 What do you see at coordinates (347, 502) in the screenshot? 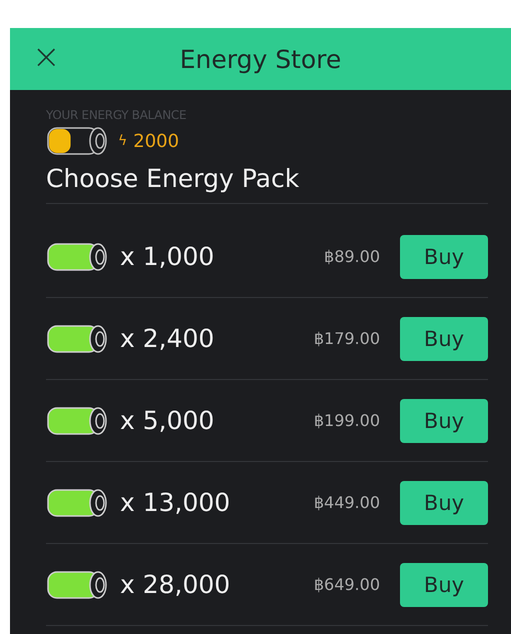
I see `pack-price: ฿449.00` at bounding box center [347, 502].